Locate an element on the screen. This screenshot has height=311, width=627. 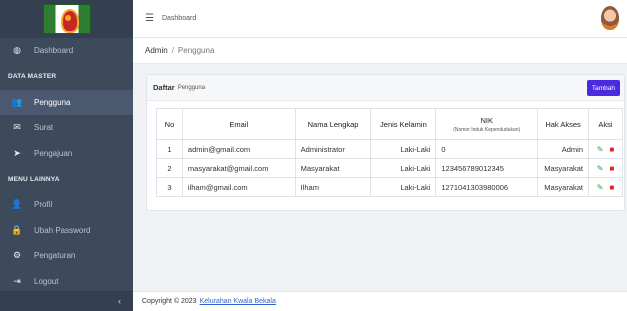
users-icon: 👥 is located at coordinates (17, 101).